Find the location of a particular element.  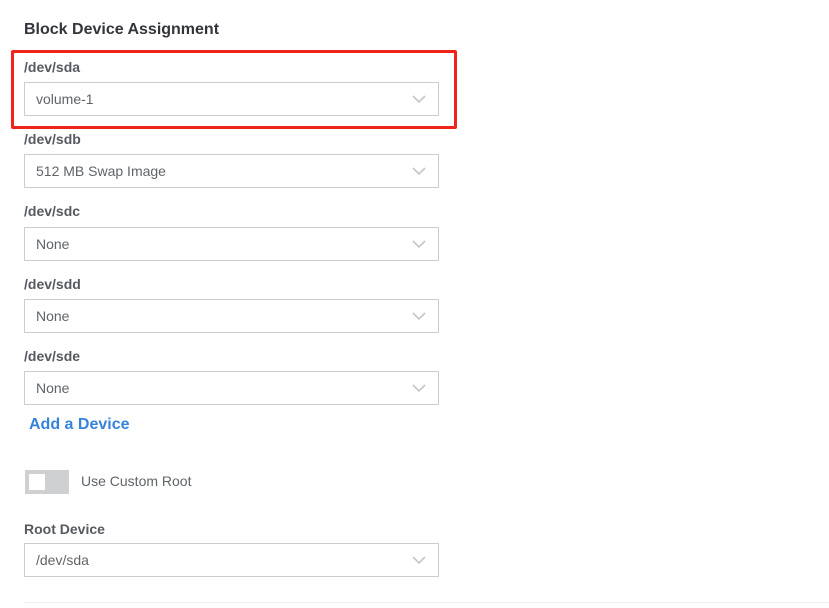

device-select-sdc: None is located at coordinates (231, 244).